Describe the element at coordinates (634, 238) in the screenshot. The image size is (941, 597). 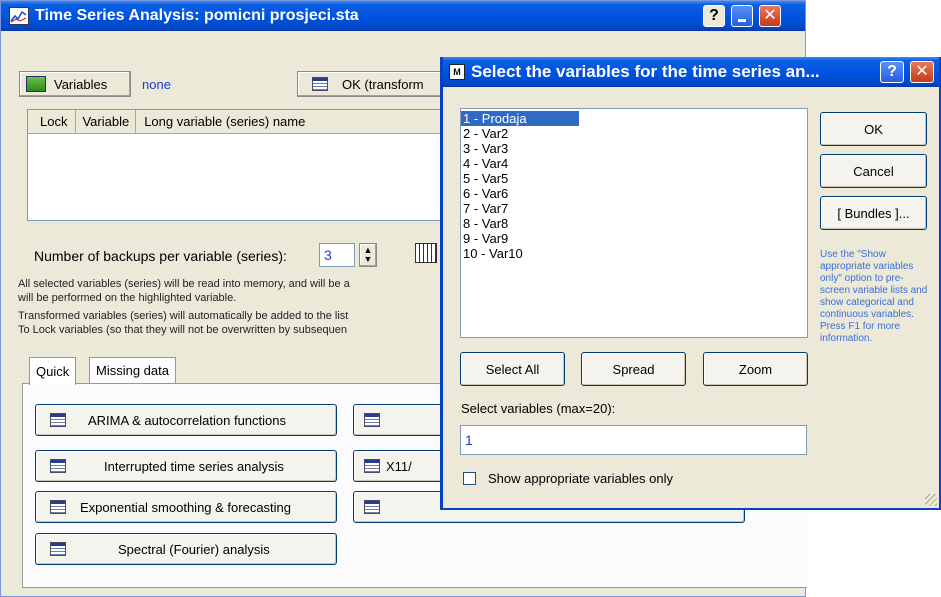
I see `variable-list-item: 9 - Var9` at that location.